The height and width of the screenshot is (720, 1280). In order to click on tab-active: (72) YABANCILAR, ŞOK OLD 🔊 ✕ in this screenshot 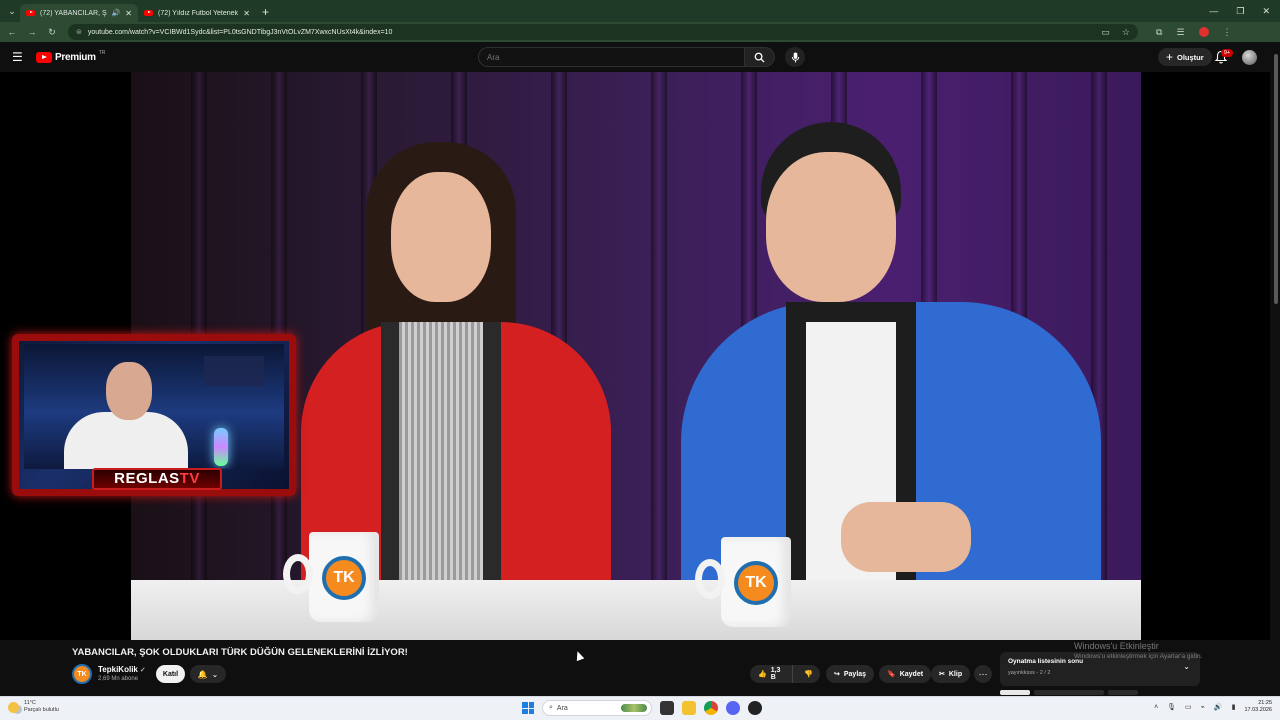, I will do `click(79, 13)`.